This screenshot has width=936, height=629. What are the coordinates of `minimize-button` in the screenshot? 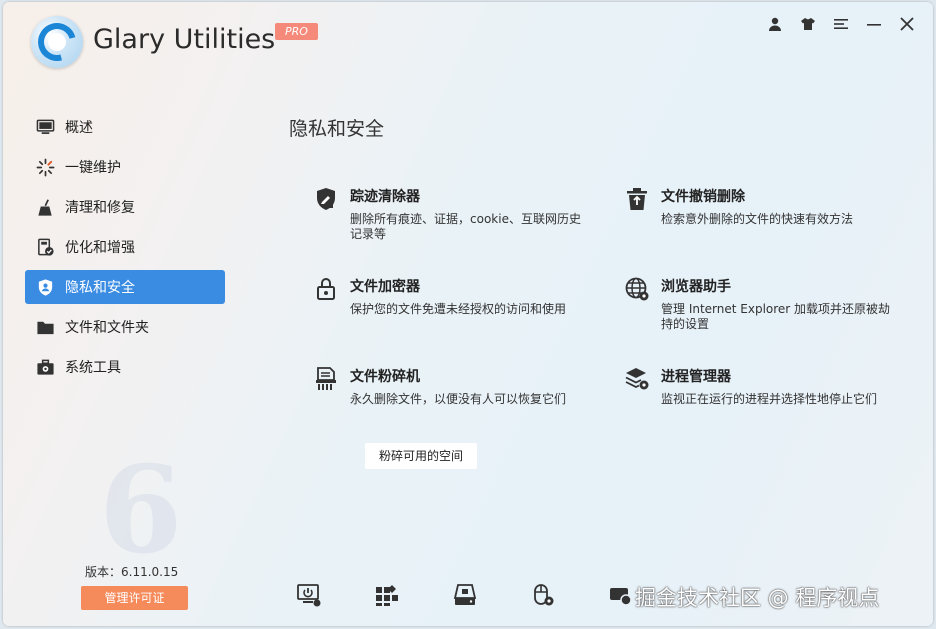 It's located at (874, 24).